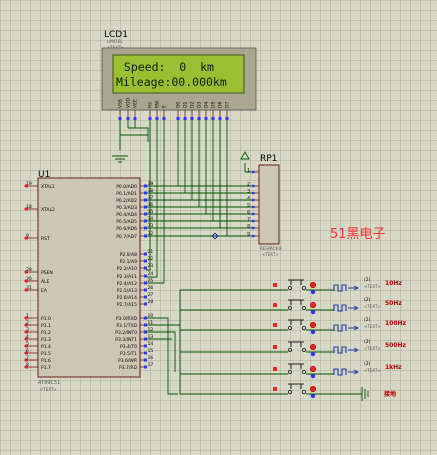 The width and height of the screenshot is (437, 455). Describe the element at coordinates (27, 323) in the screenshot. I see `mcu-left-pin-number: 2` at that location.